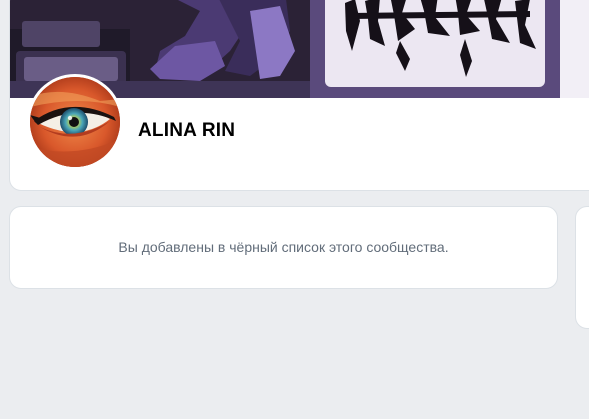 Image resolution: width=589 pixels, height=419 pixels. I want to click on community-name: ALINA RIN, so click(186, 131).